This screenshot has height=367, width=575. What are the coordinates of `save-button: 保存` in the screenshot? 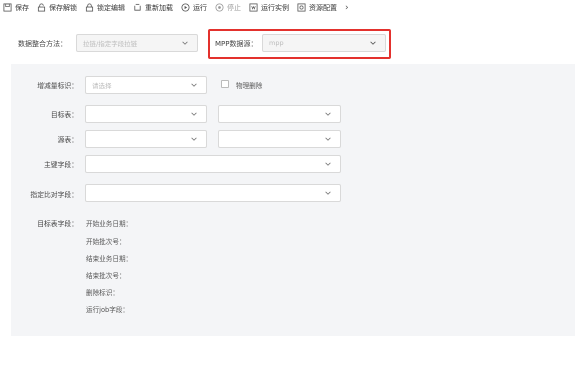 It's located at (16, 8).